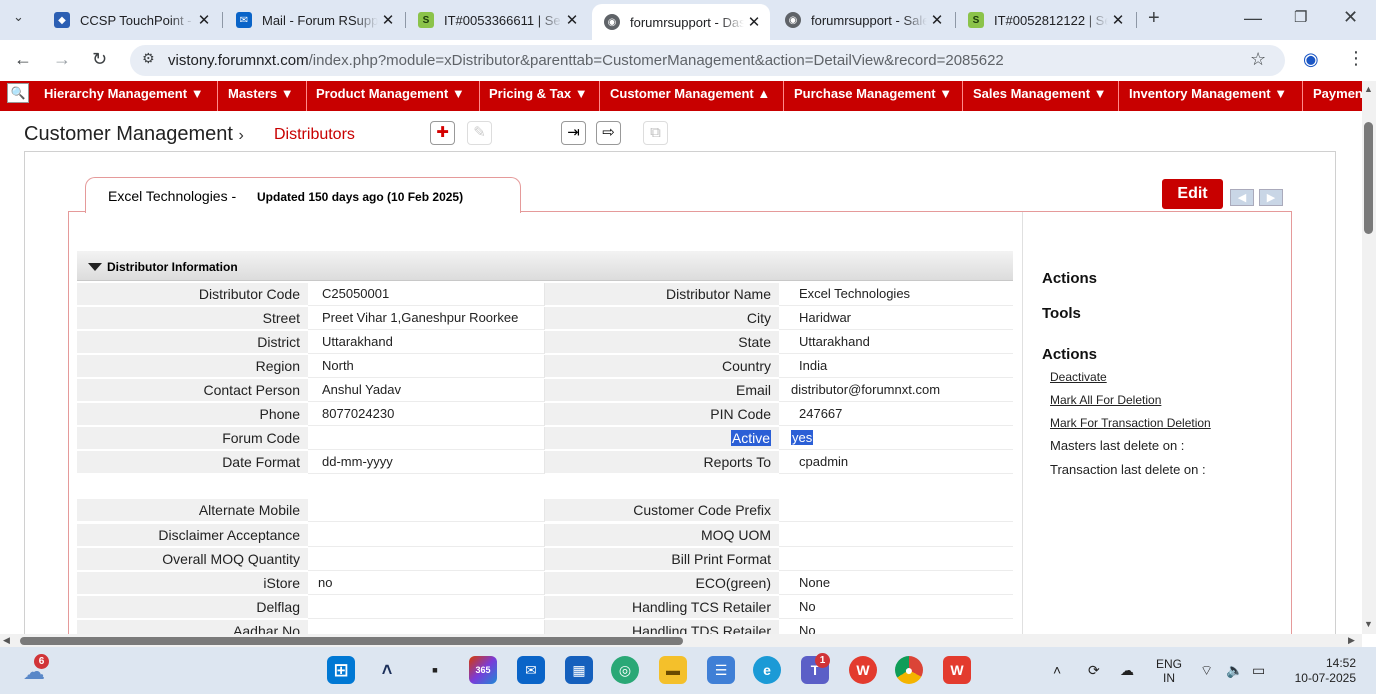 The image size is (1376, 694). What do you see at coordinates (531, 670) in the screenshot?
I see `outlook-icon: ✉` at bounding box center [531, 670].